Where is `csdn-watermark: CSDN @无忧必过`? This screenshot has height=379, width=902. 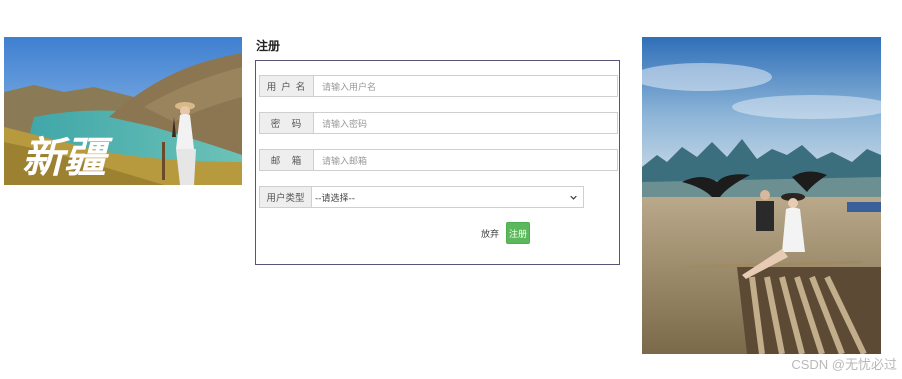
csdn-watermark: CSDN @无忧必过 is located at coordinates (844, 364).